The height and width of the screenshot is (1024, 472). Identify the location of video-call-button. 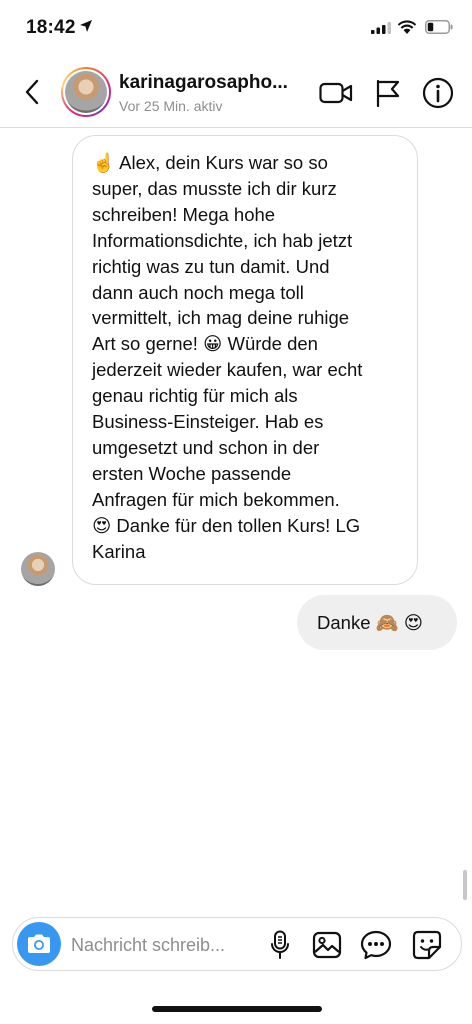
(336, 93).